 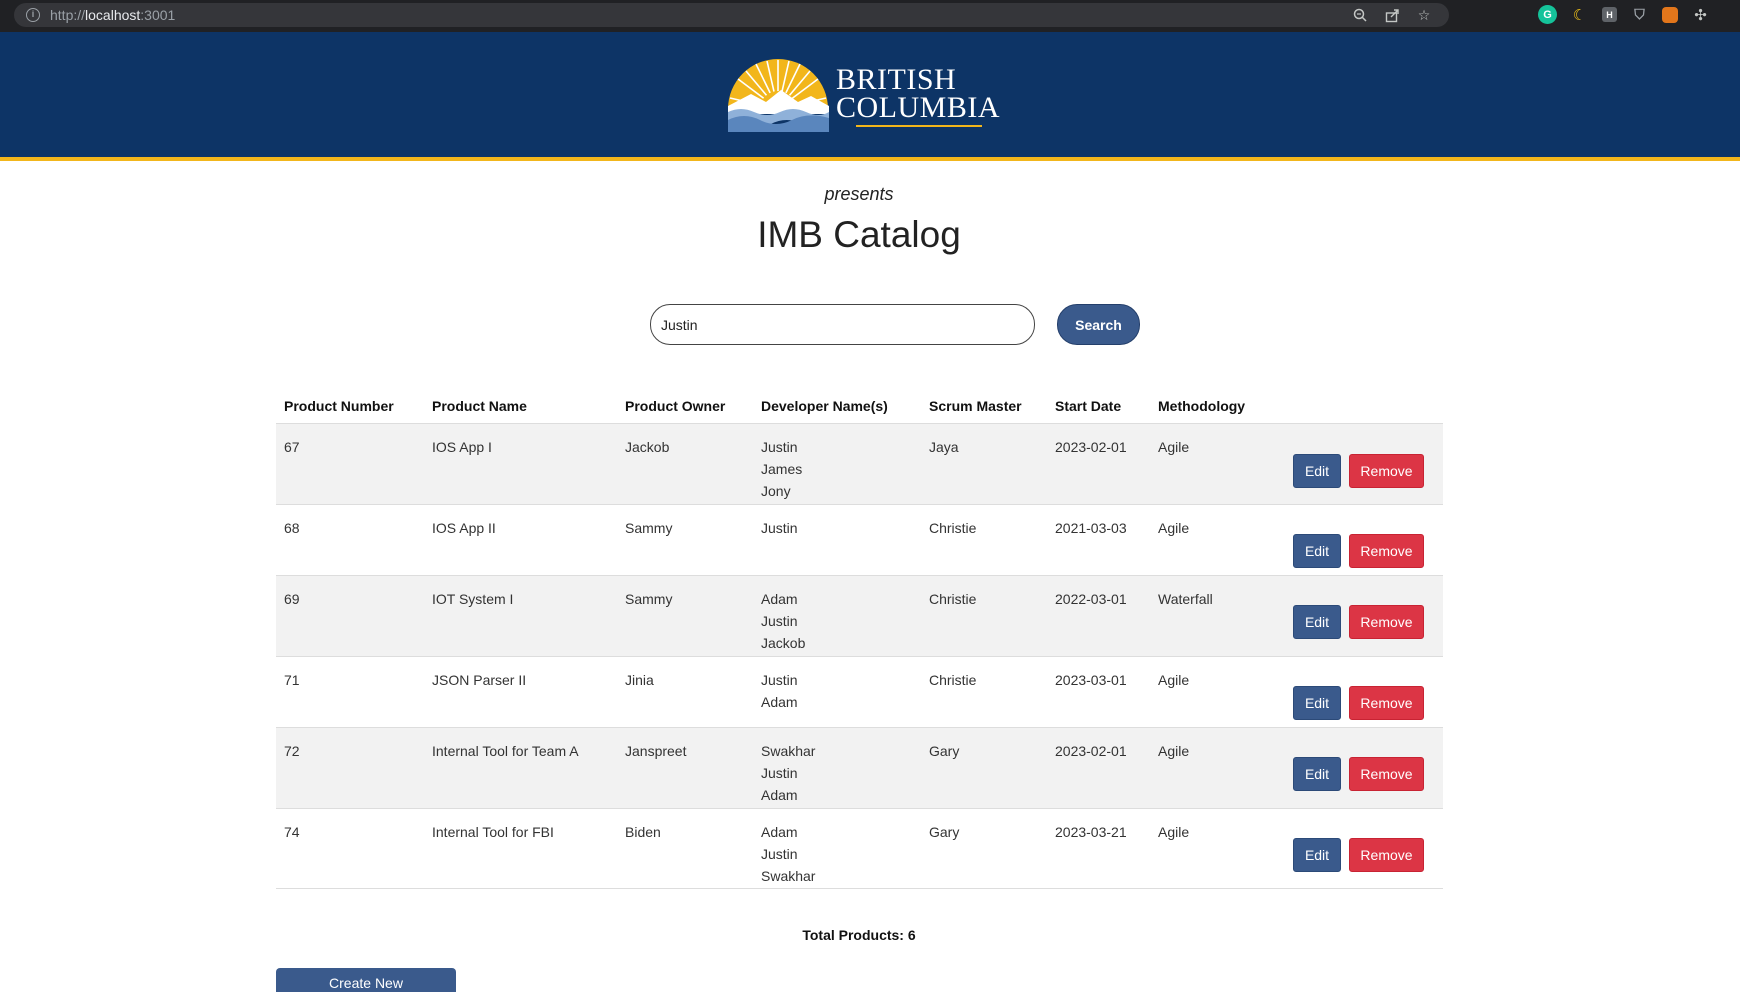 I want to click on logo-underline, so click(x=919, y=126).